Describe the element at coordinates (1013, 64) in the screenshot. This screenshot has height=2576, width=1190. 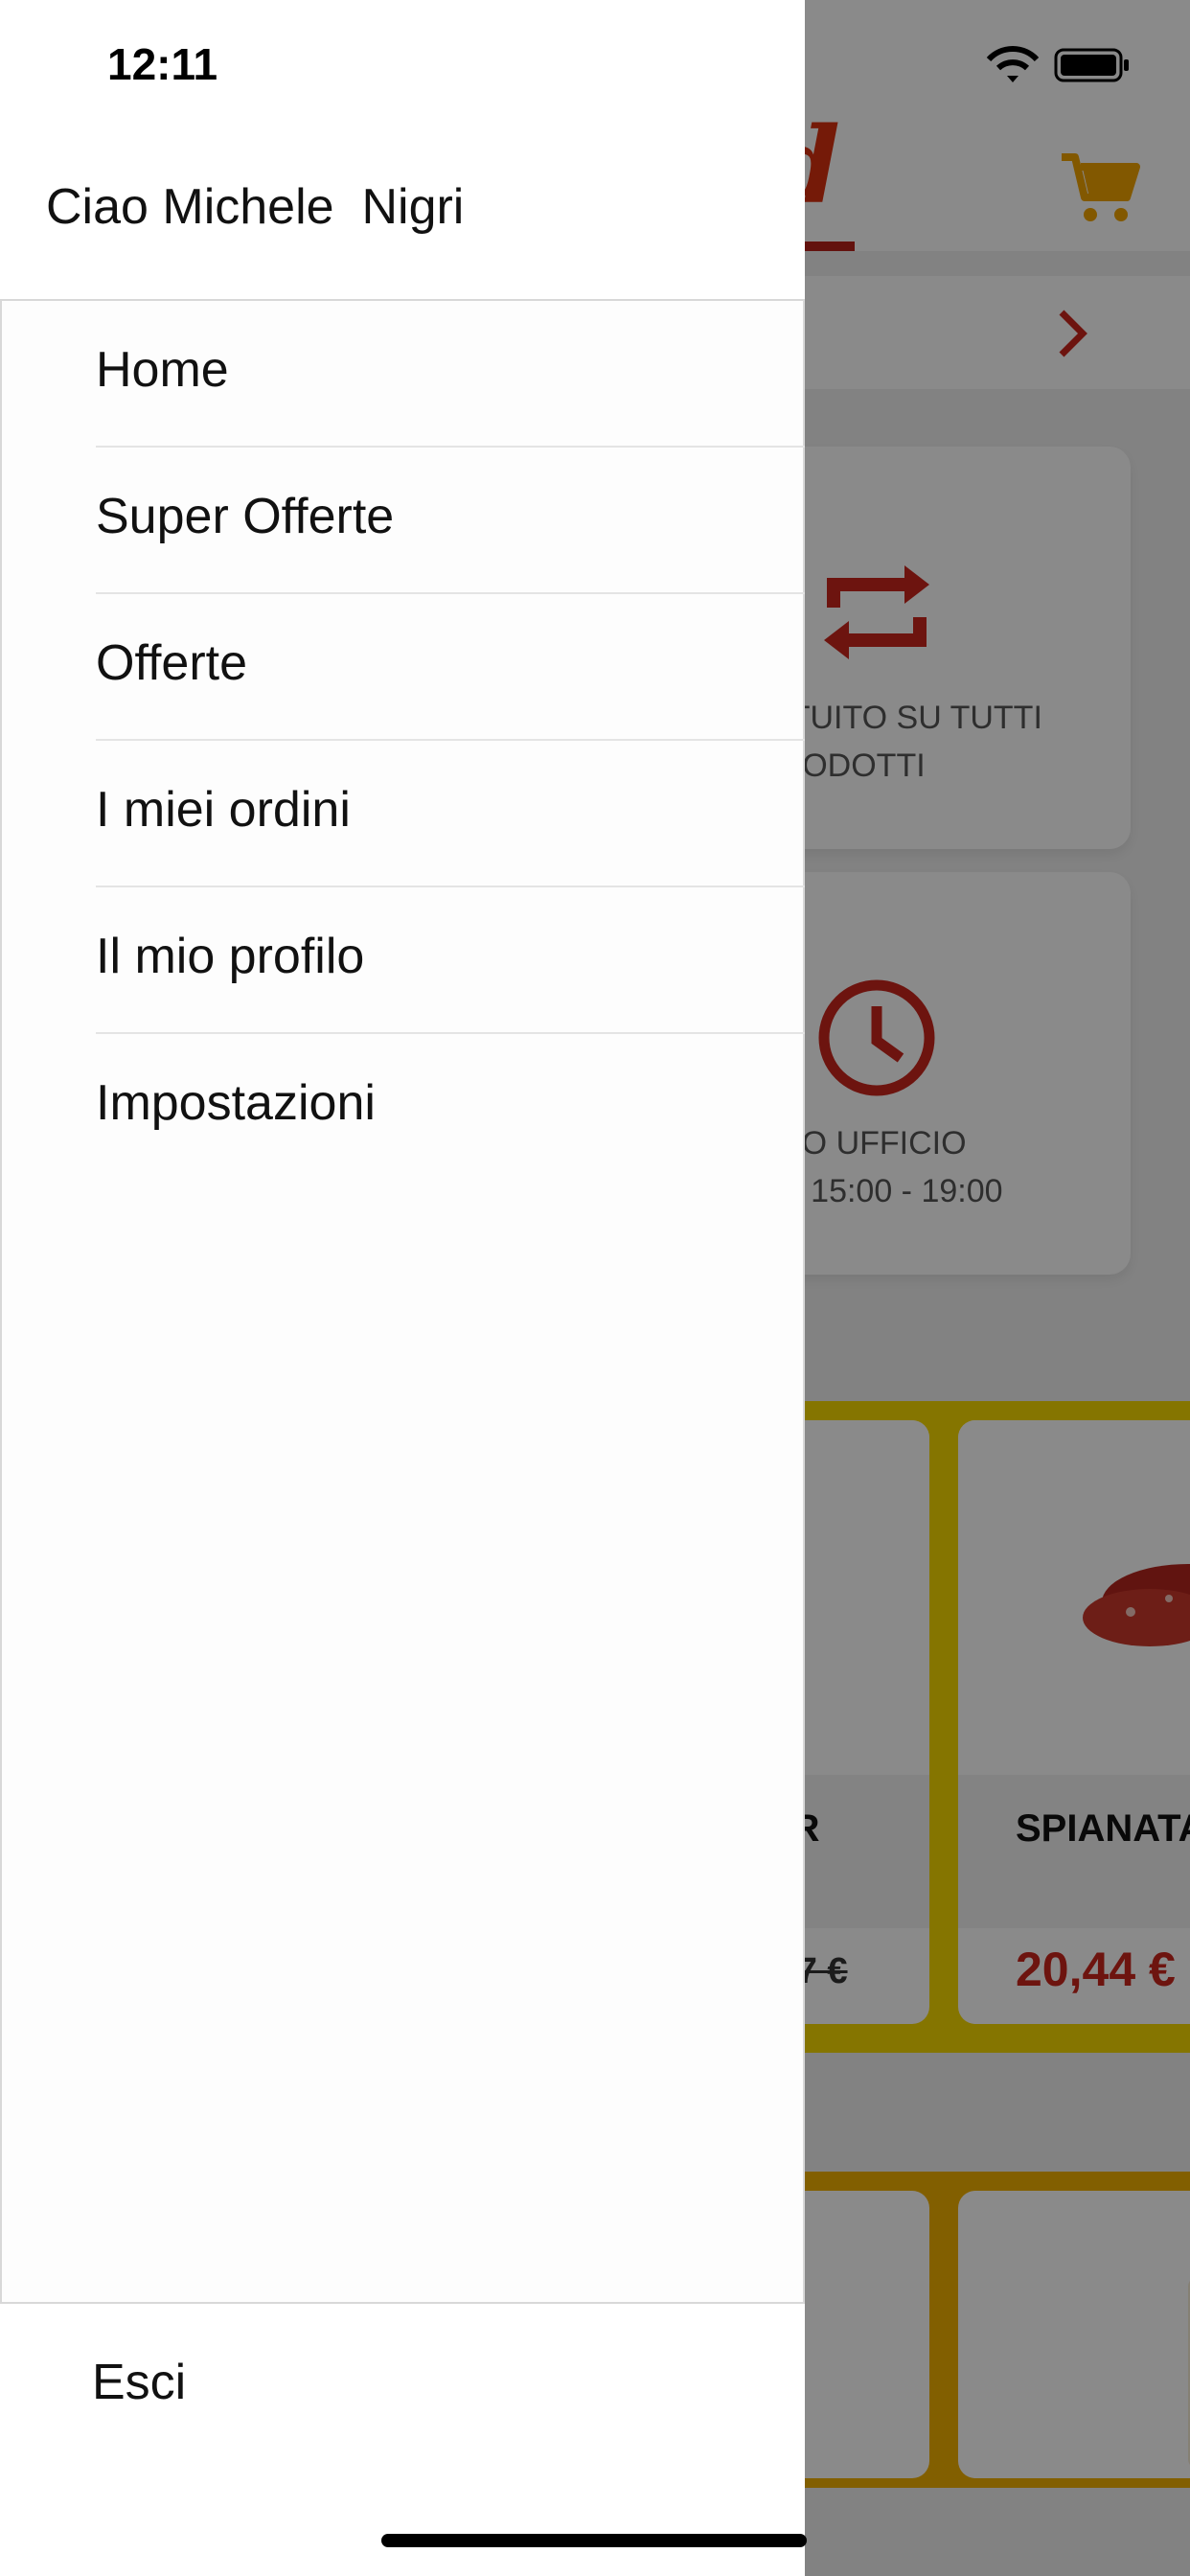
I see `wifi-icon` at that location.